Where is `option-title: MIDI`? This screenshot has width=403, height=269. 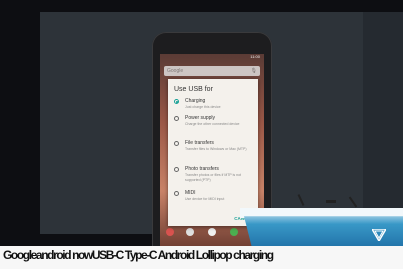 option-title: MIDI is located at coordinates (190, 193).